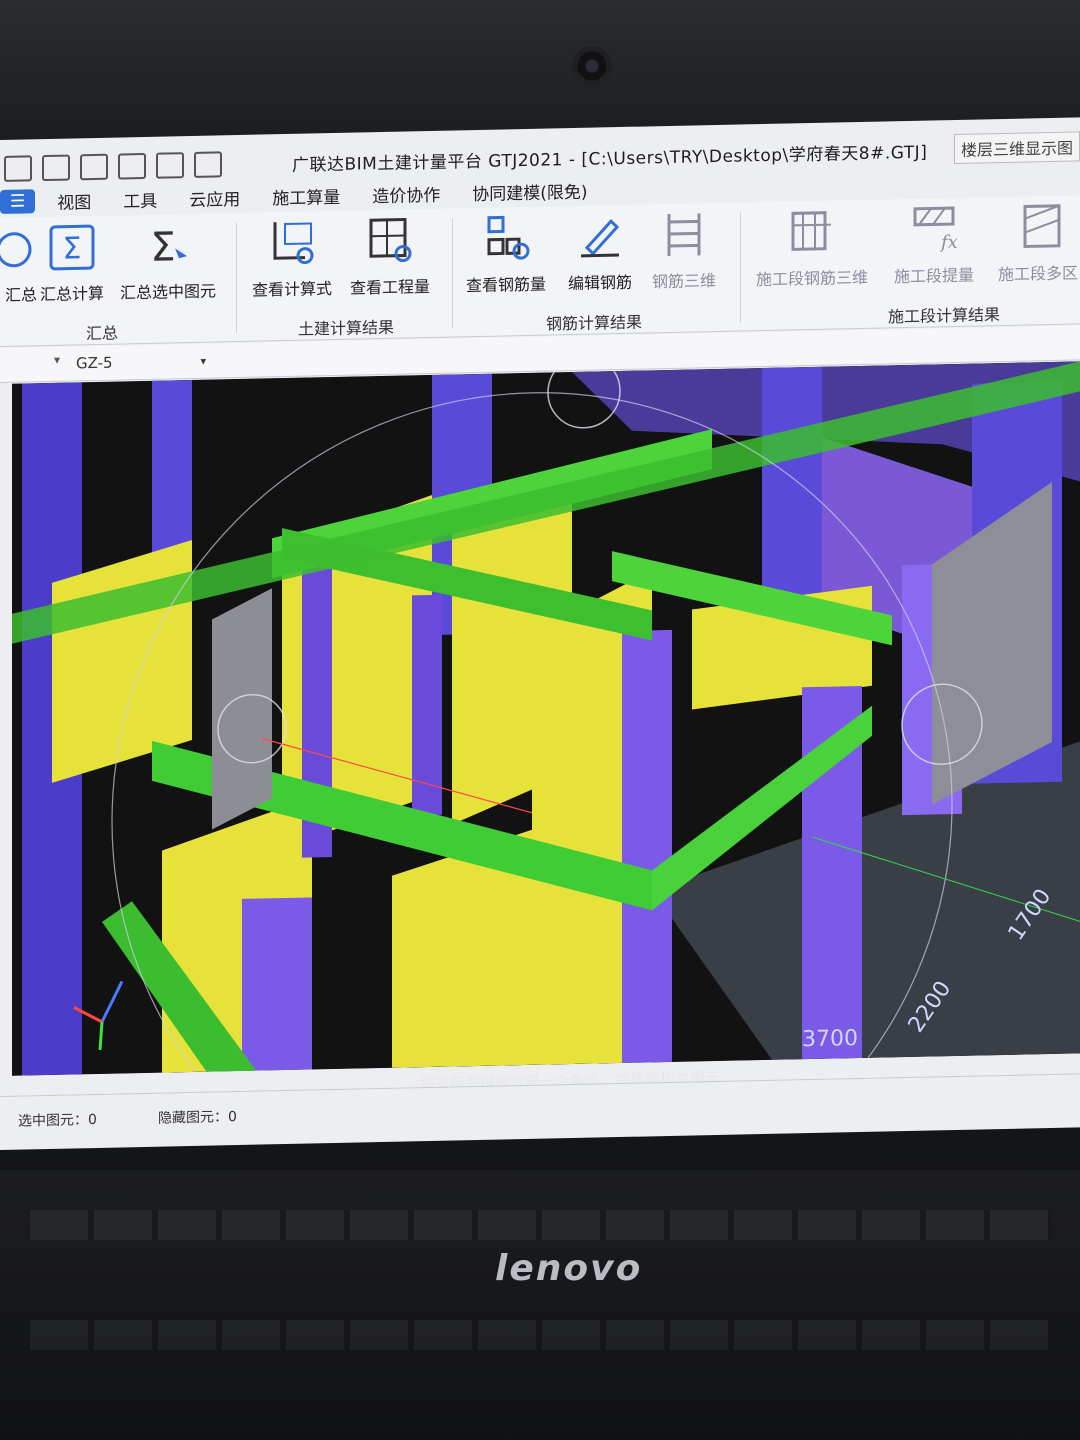  Describe the element at coordinates (18, 168) in the screenshot. I see `save-icon` at that location.